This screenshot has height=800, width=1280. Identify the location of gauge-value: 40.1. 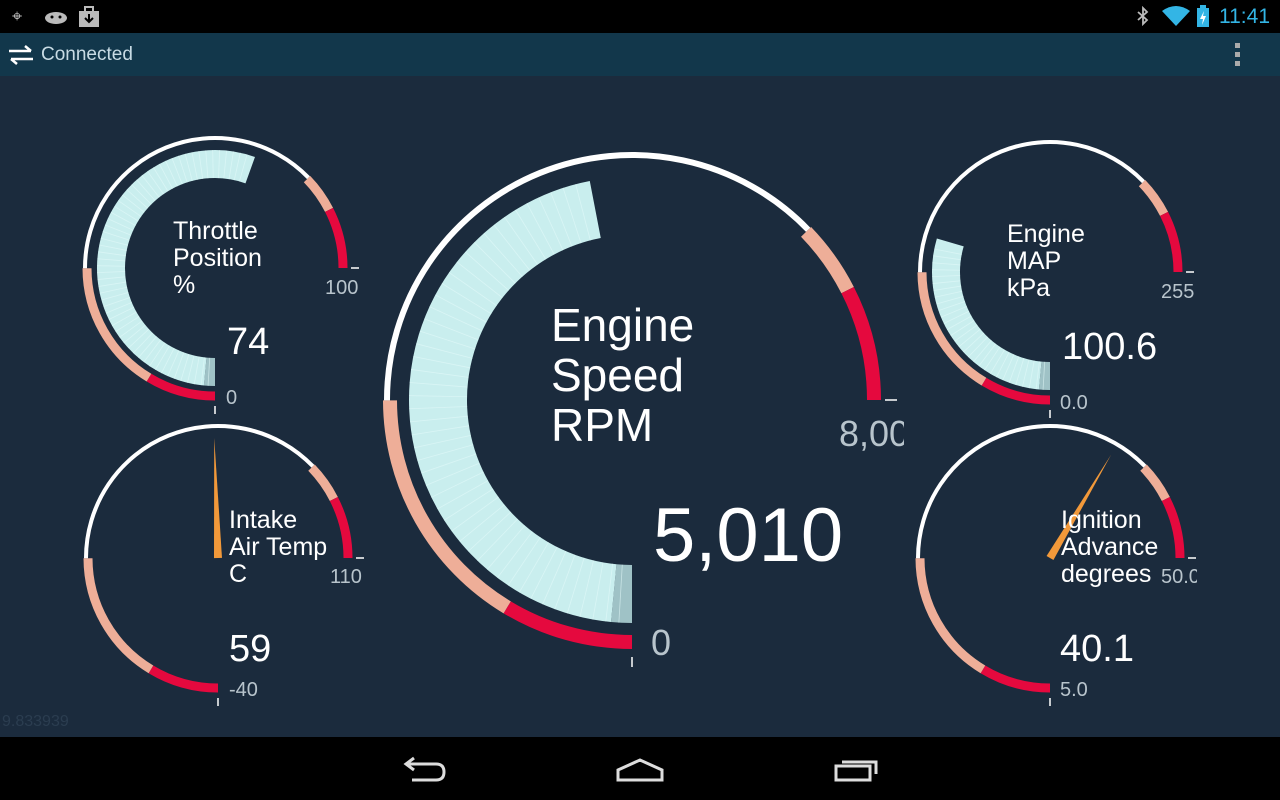
(1097, 649).